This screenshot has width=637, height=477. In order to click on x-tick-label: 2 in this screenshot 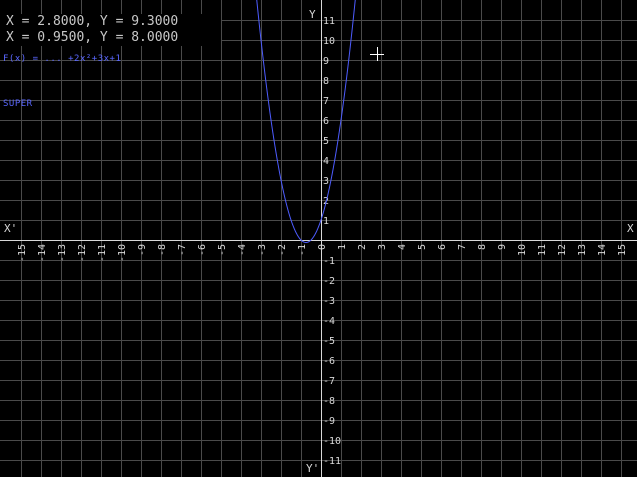, I will do `click(362, 247)`.